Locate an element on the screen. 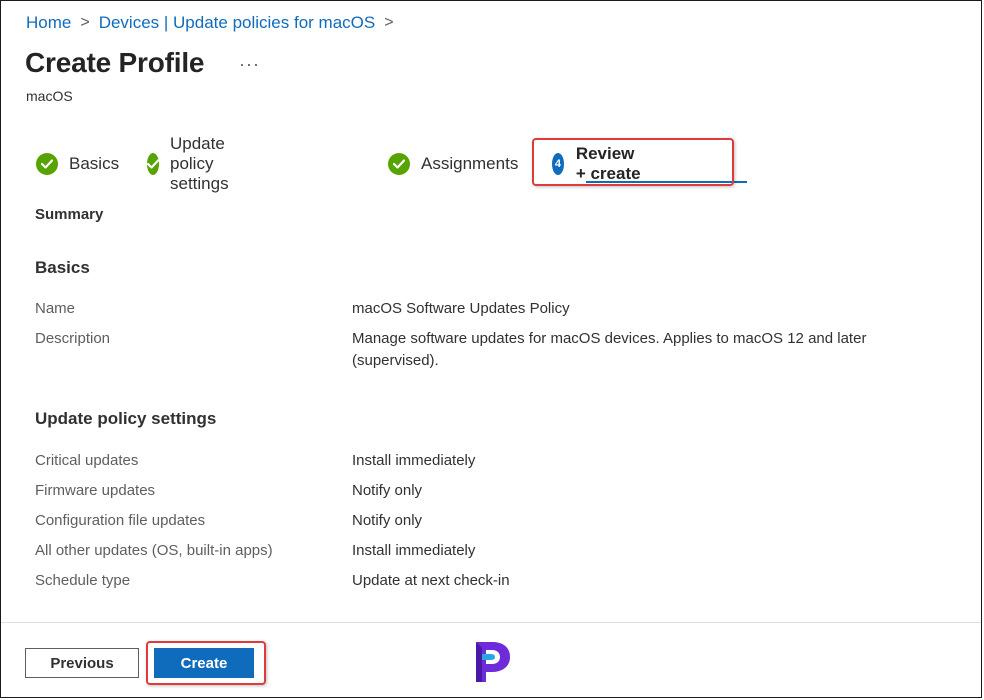 This screenshot has width=984, height=700. breadcrumb-update-policies-link: Devices | Update policies for macOS is located at coordinates (237, 23).